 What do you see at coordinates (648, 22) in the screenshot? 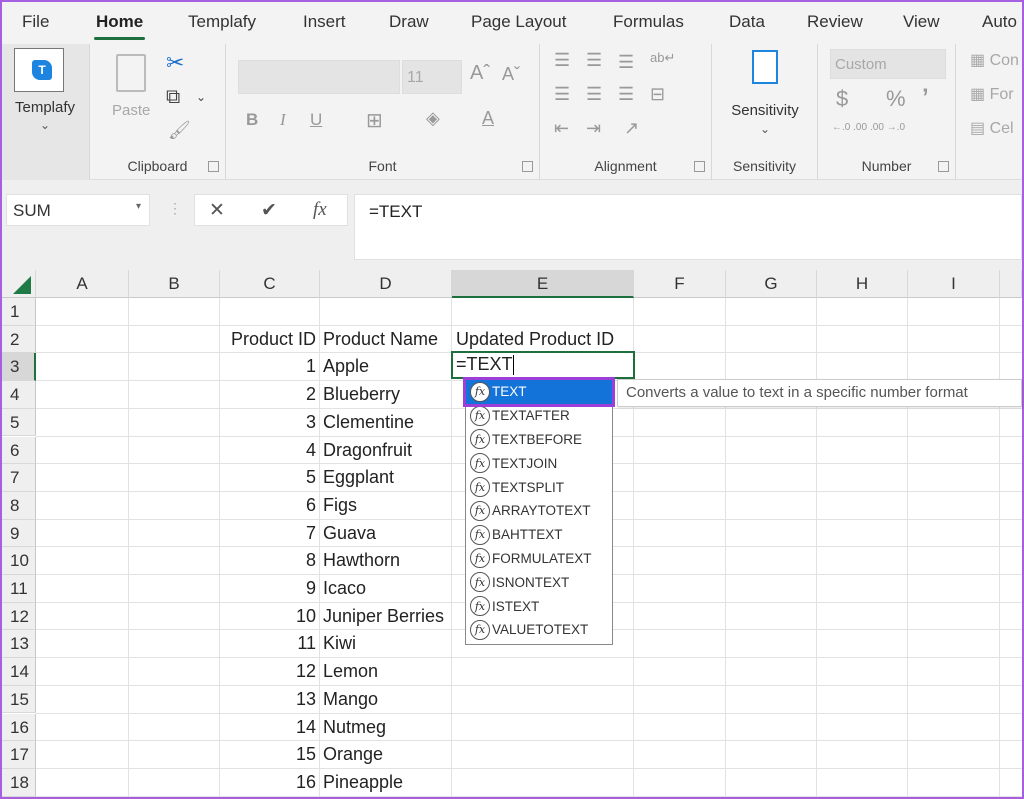
I see `tab-formulas: Formulas` at bounding box center [648, 22].